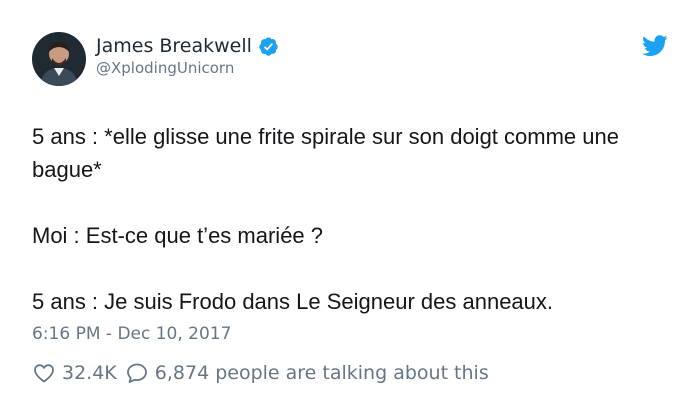 The image size is (700, 415). Describe the element at coordinates (655, 46) in the screenshot. I see `twitter-bird-icon` at that location.